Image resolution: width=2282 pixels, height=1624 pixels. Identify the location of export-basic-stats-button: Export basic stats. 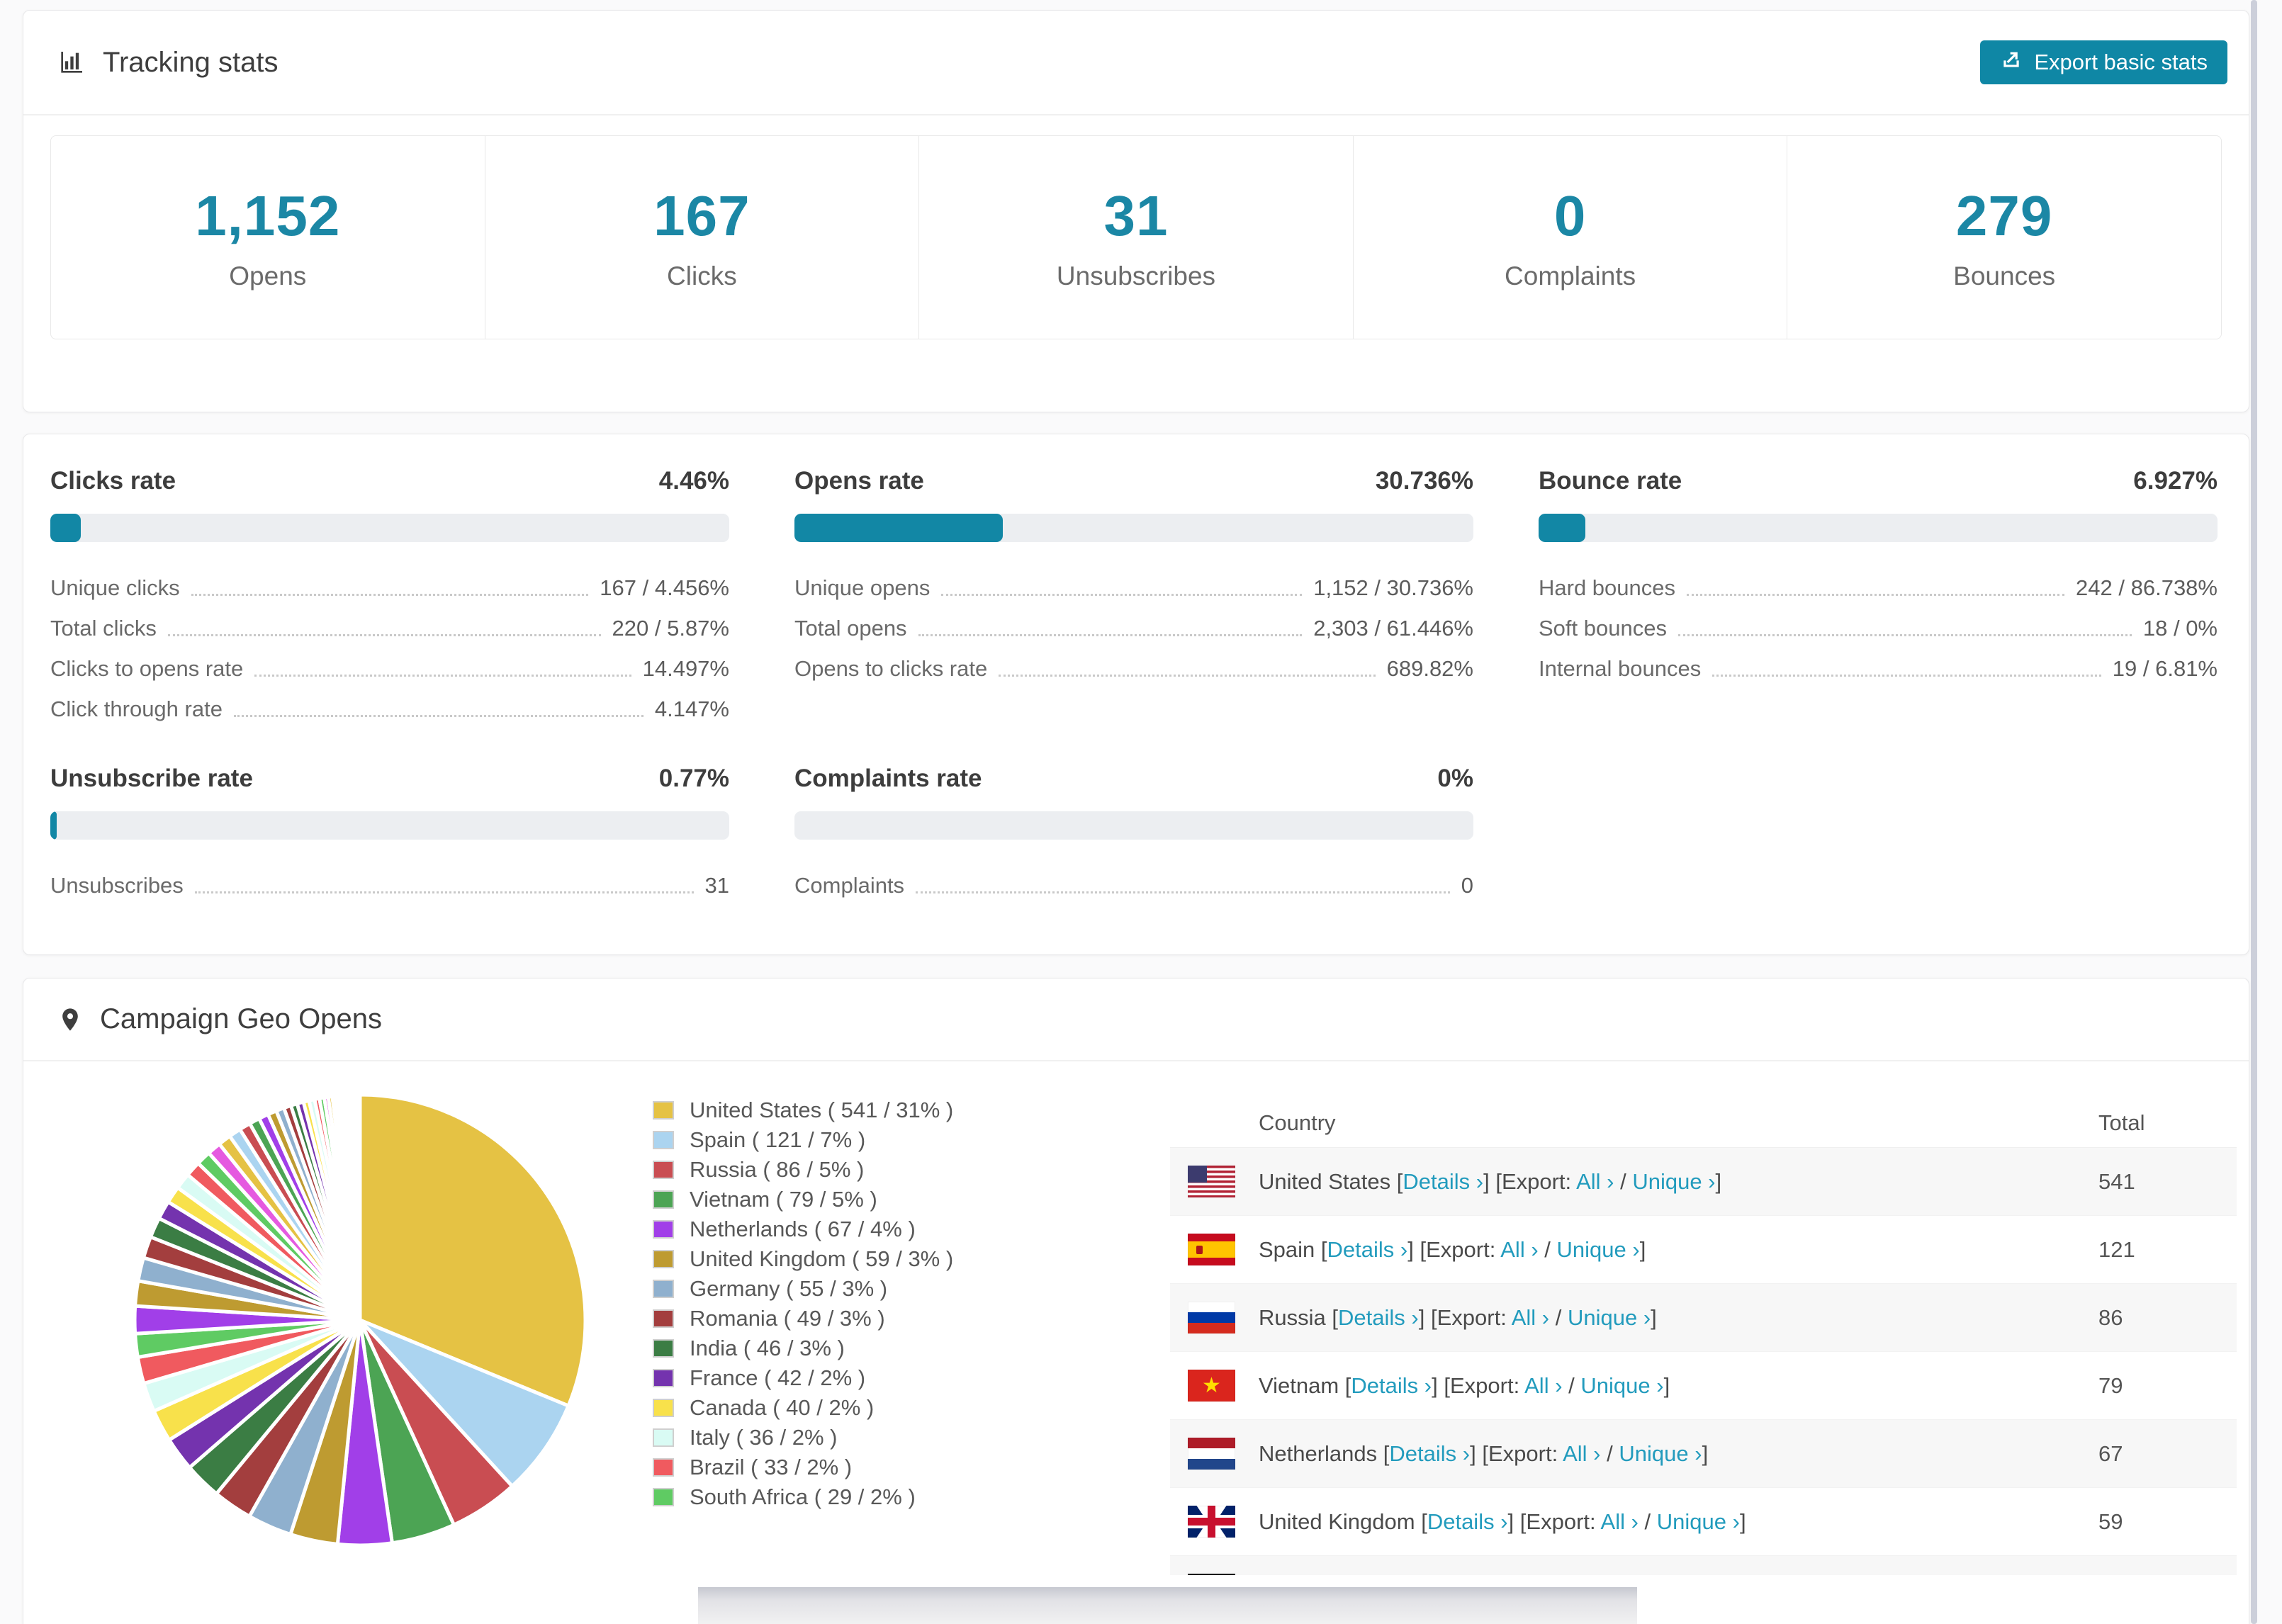
(2104, 62).